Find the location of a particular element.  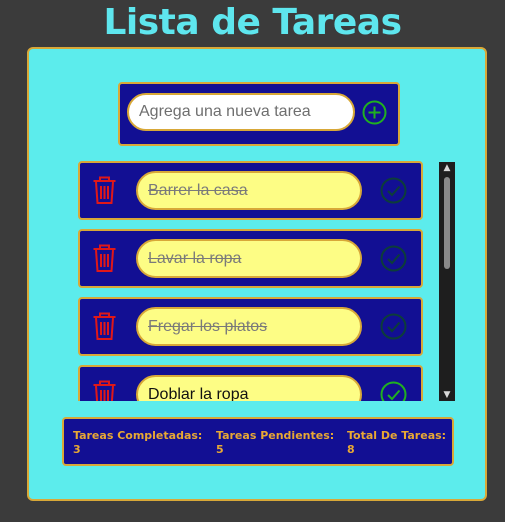

task-text: Lavar la ropa is located at coordinates (249, 258).